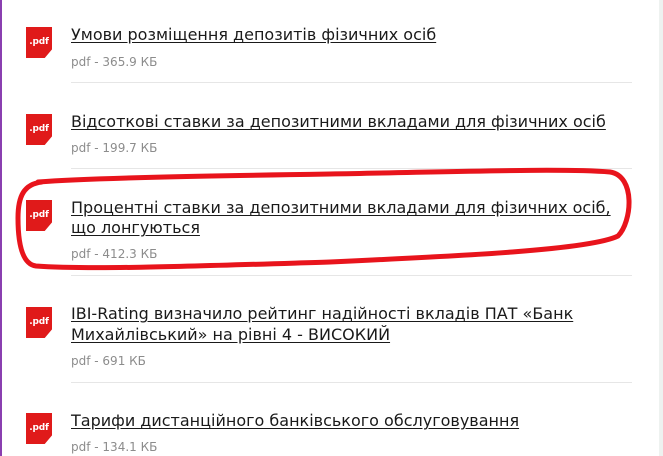  I want to click on document-meta: pdf - 412.3 КБ, so click(114, 254).